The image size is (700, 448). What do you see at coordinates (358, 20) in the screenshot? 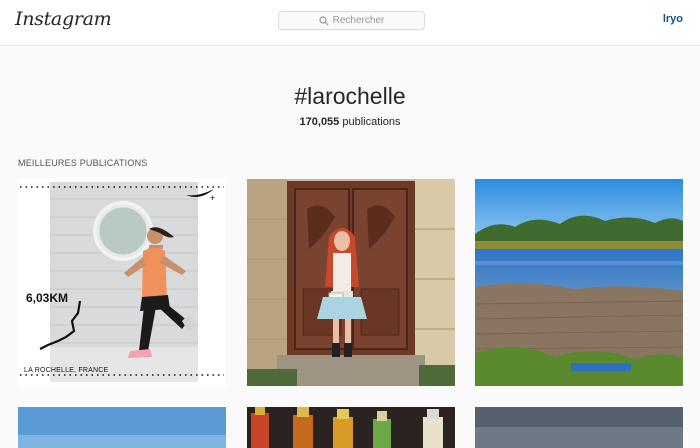
I see `search-placeholder: Rechercher` at bounding box center [358, 20].